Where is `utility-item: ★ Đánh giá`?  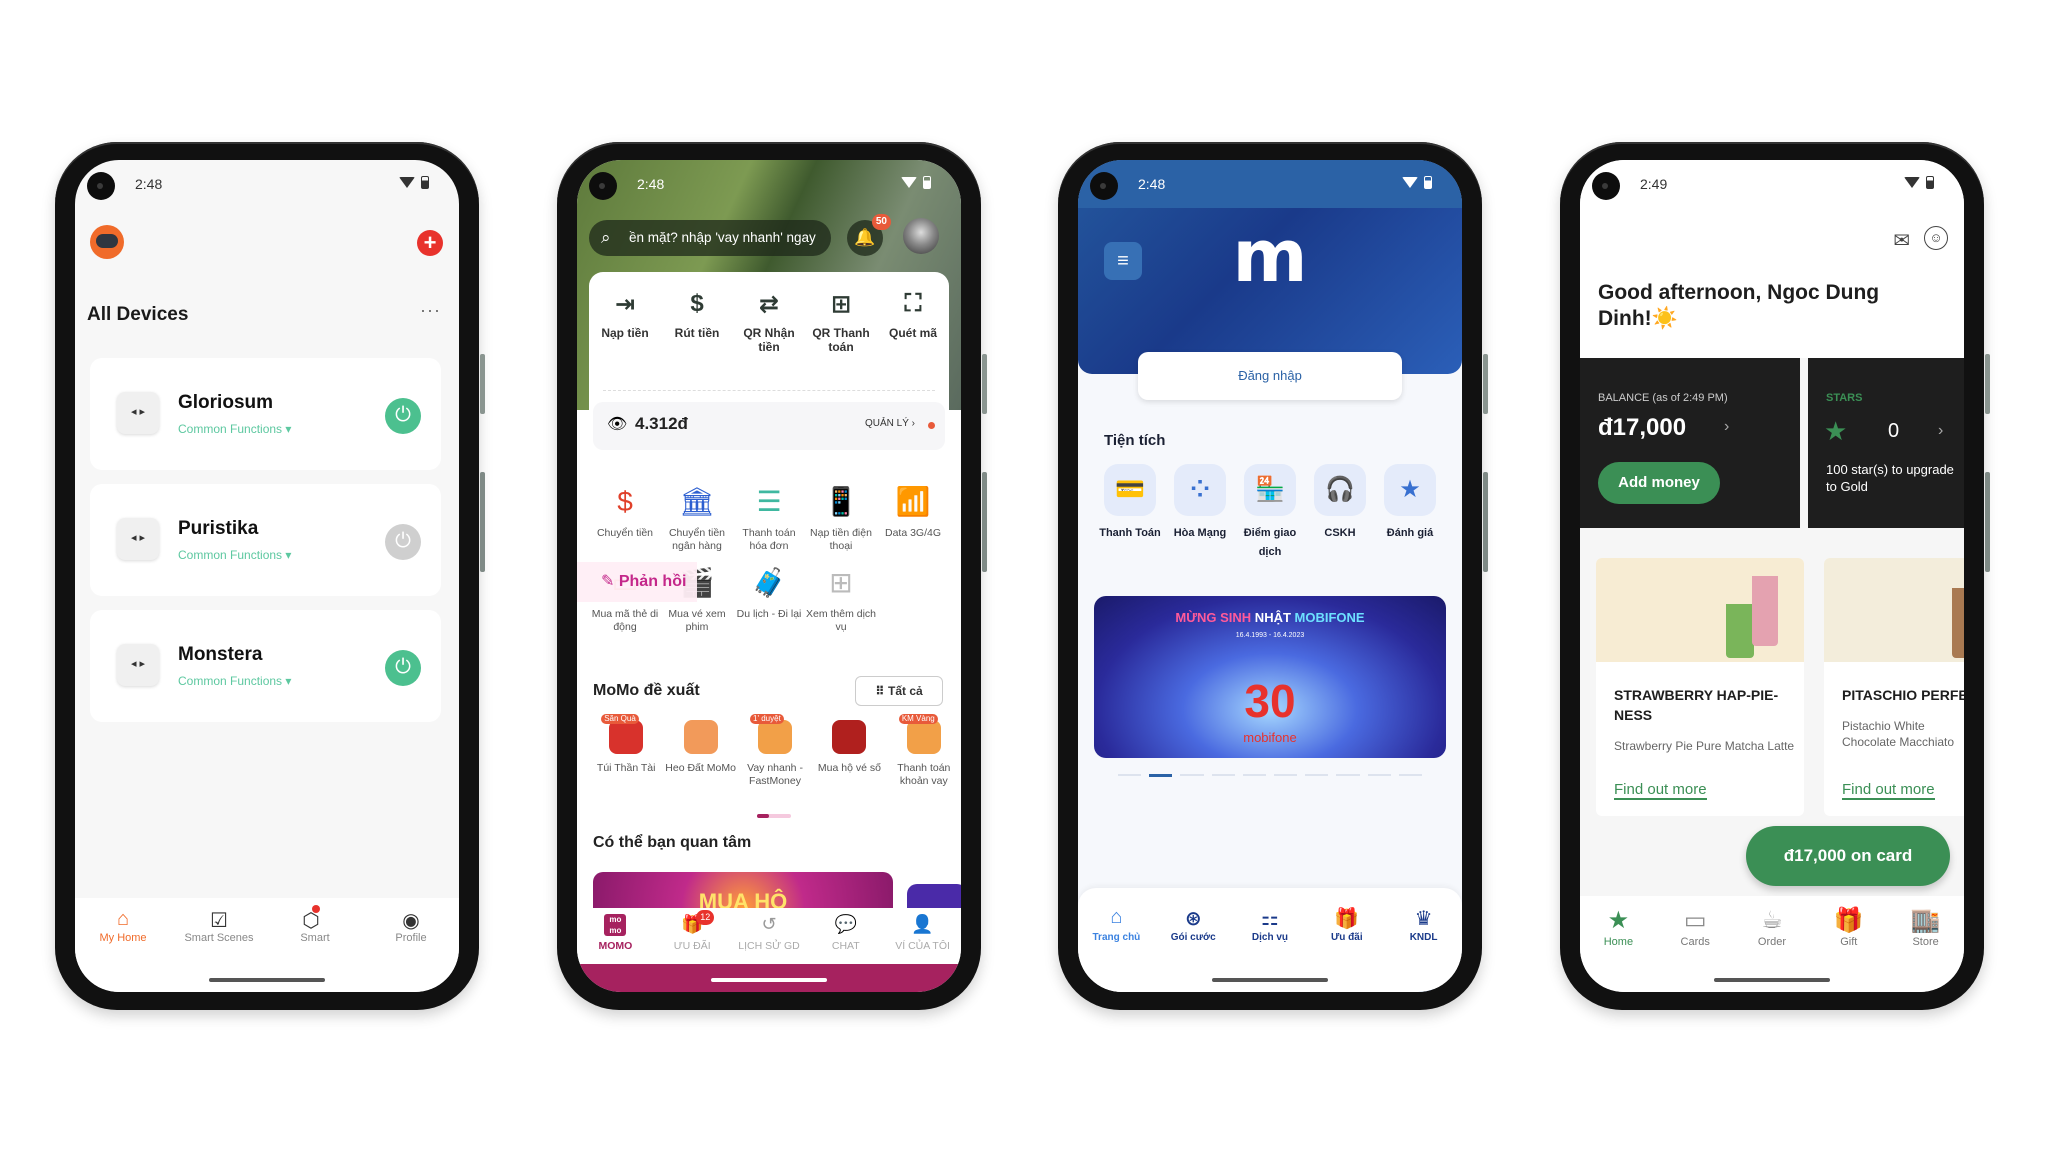 utility-item: ★ Đánh giá is located at coordinates (1410, 512).